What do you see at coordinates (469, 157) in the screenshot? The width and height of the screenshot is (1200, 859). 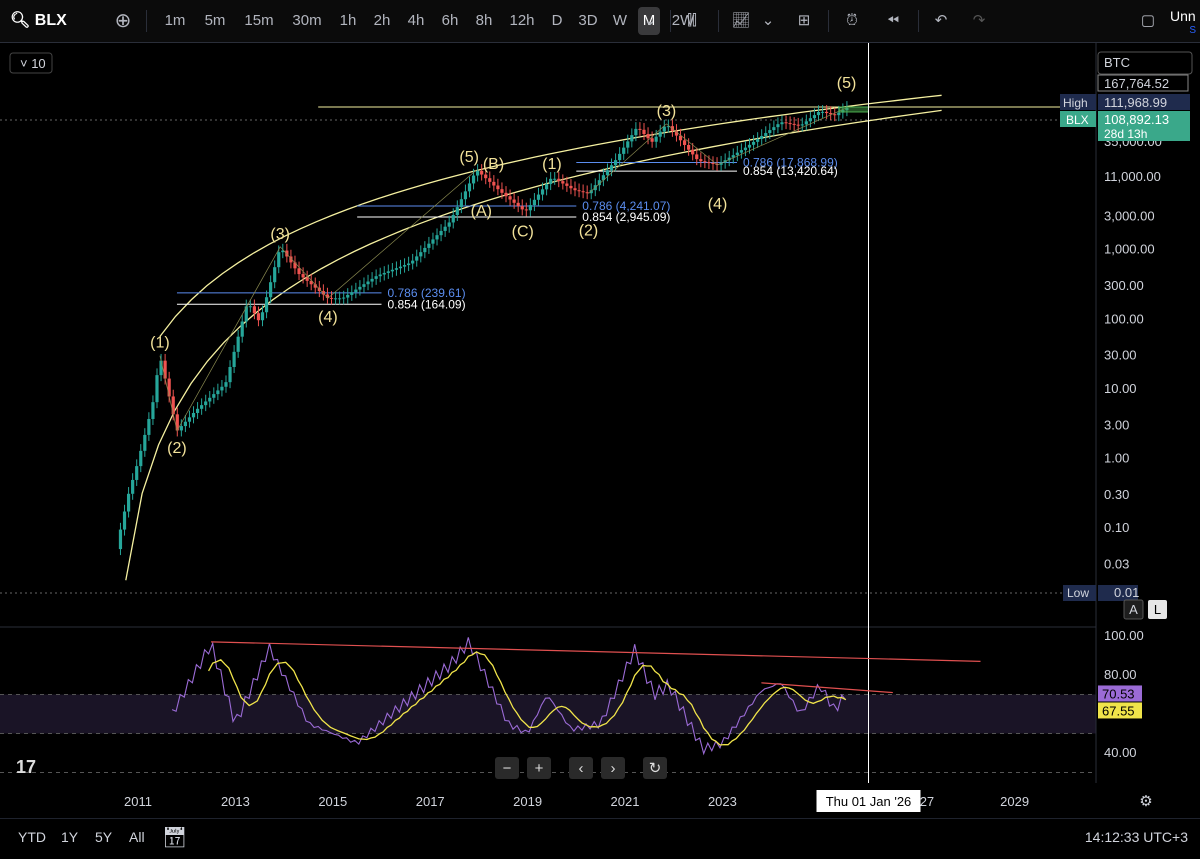 I see `wave-label-4: (5)` at bounding box center [469, 157].